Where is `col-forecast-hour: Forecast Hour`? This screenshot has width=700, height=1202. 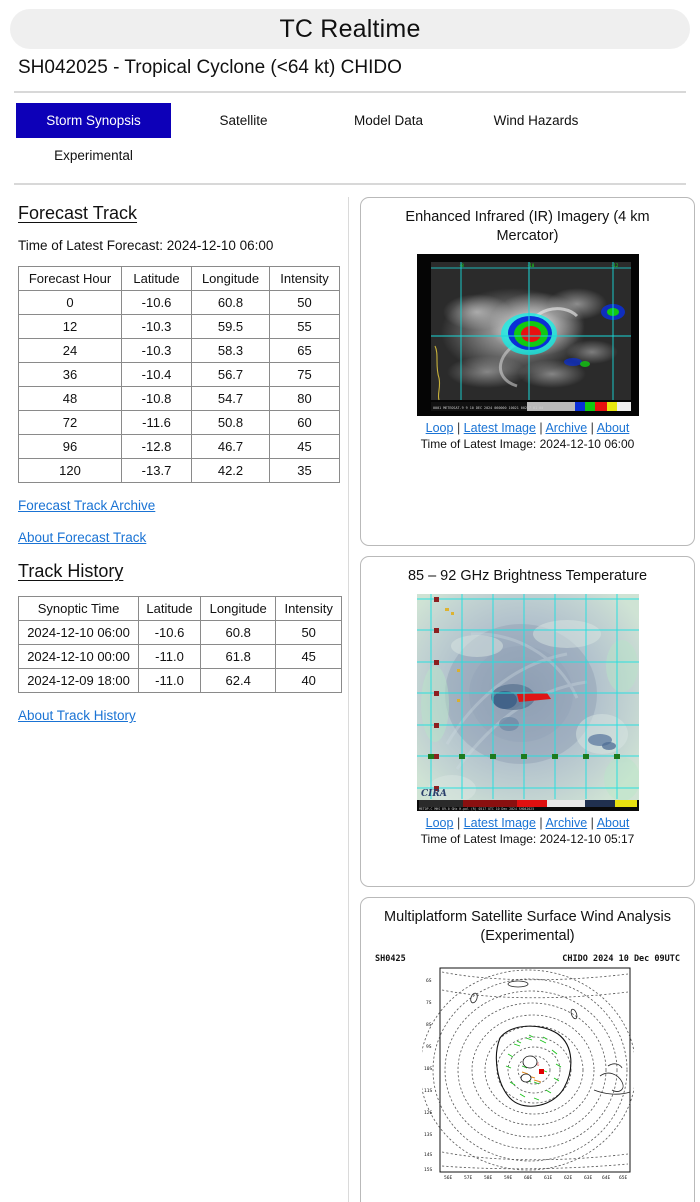
col-forecast-hour: Forecast Hour is located at coordinates (70, 278).